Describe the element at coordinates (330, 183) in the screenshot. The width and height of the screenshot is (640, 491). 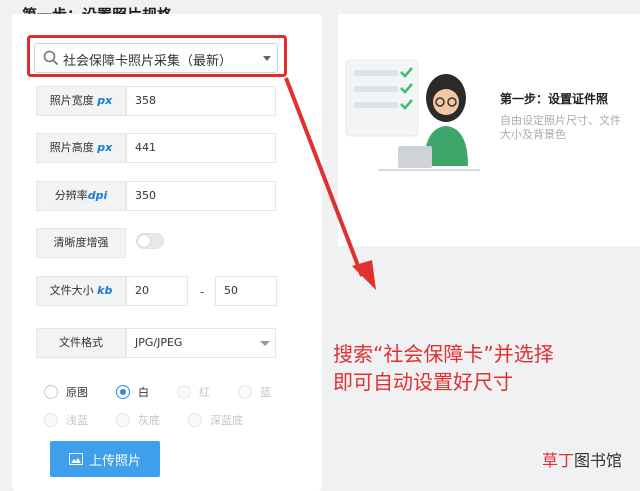
I see `annotation-arrow` at that location.